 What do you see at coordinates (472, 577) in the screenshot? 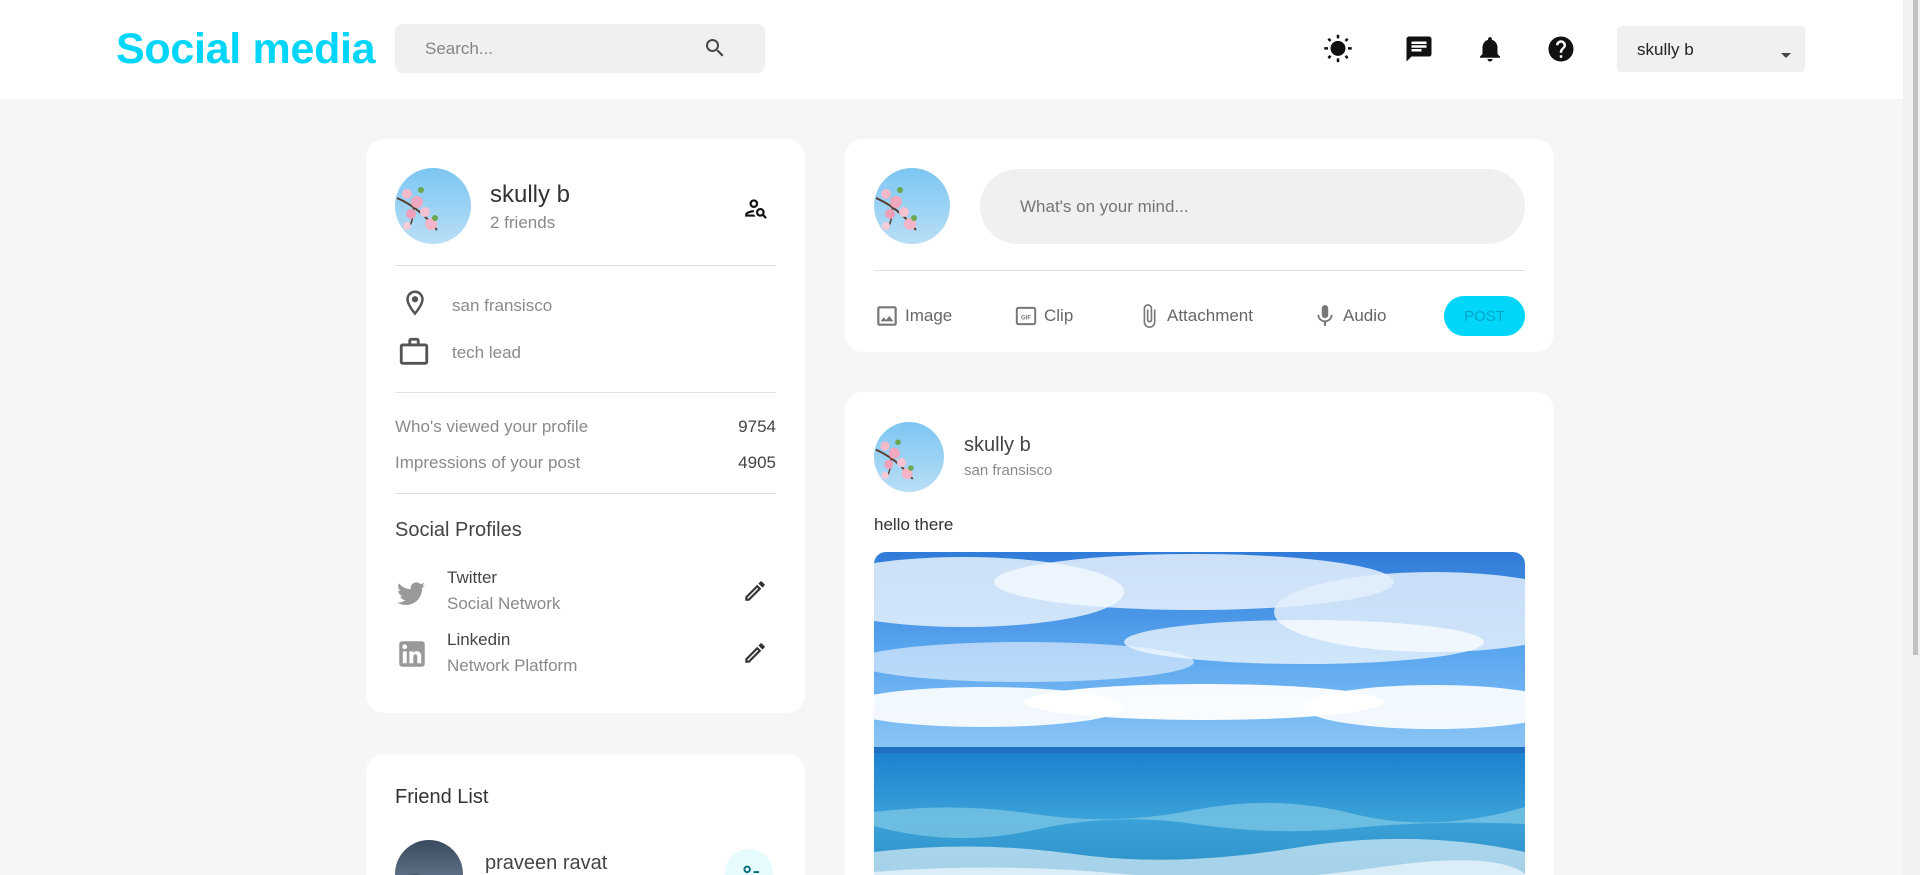
I see `social-name: Twitter` at bounding box center [472, 577].